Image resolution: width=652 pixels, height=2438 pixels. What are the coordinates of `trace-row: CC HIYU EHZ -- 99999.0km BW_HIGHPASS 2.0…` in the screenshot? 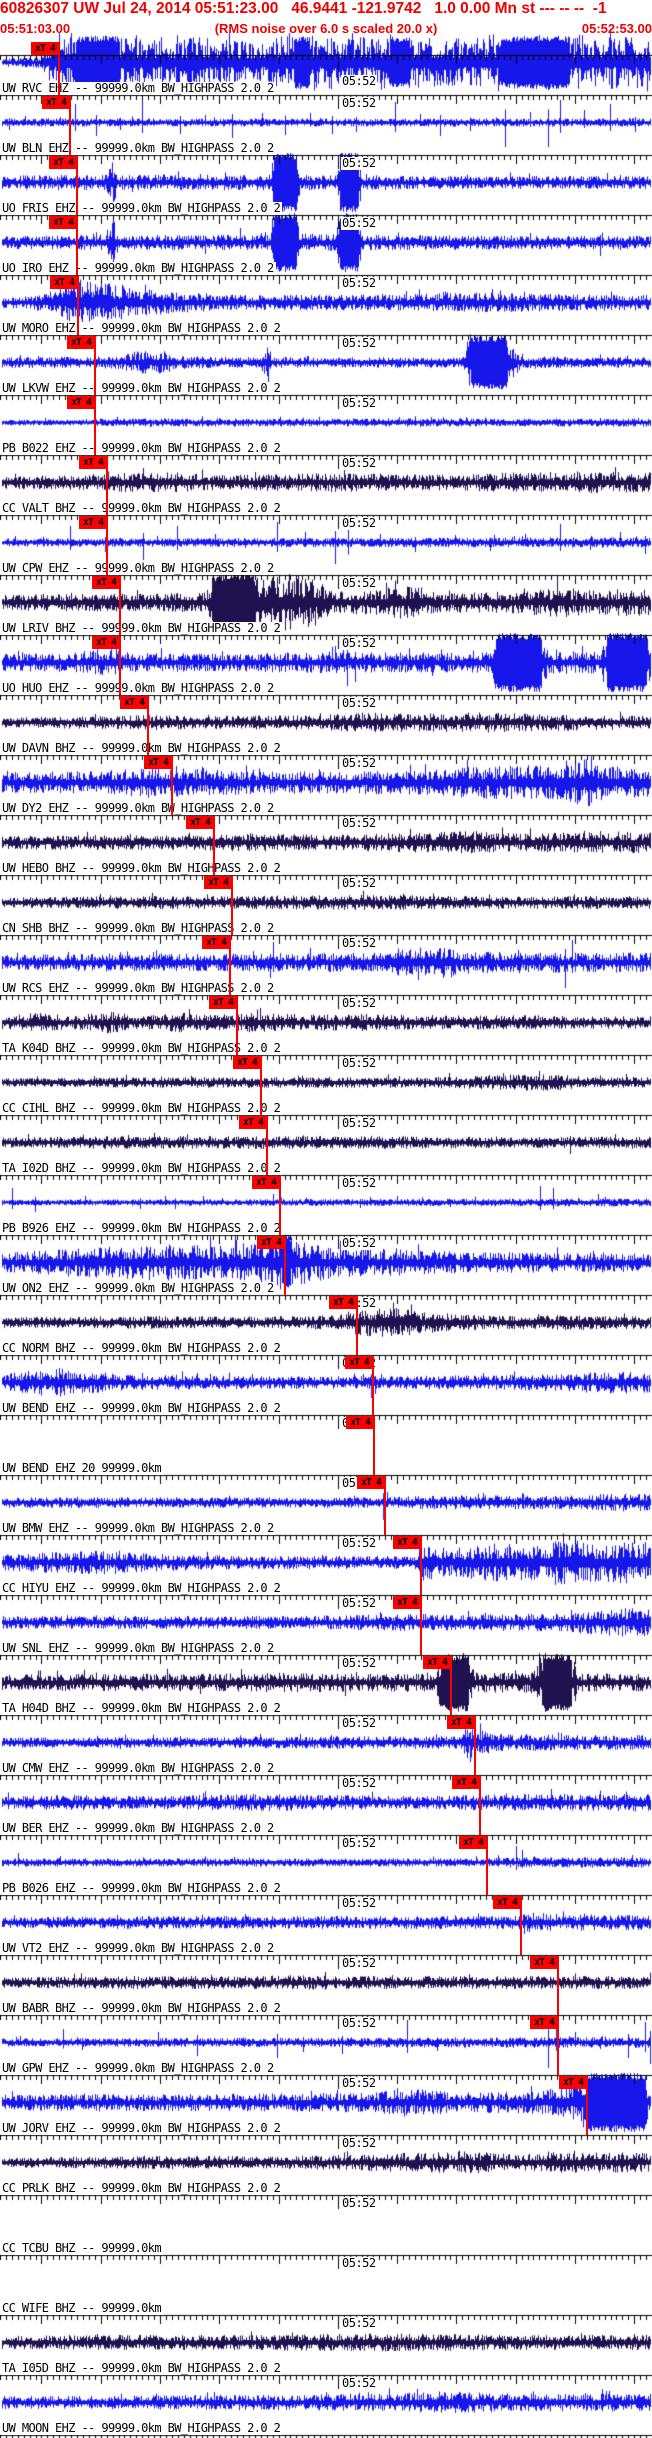 It's located at (326, 1565).